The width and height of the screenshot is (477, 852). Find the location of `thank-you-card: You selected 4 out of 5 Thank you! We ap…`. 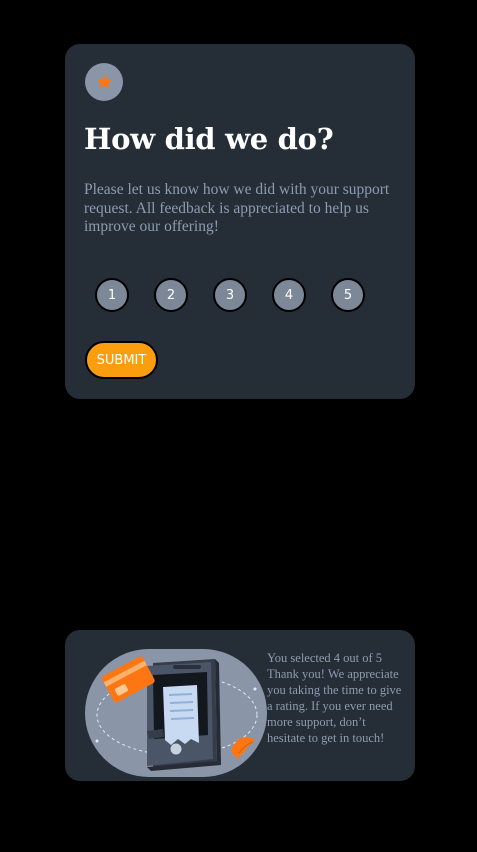

thank-you-card: You selected 4 out of 5 Thank you! We ap… is located at coordinates (240, 705).